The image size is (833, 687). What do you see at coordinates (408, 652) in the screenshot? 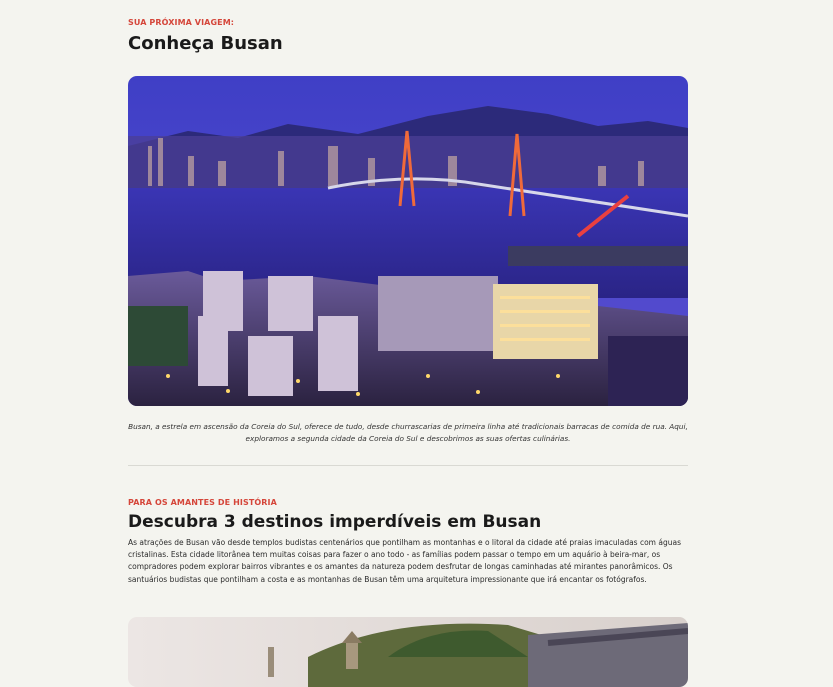
I see `temple-photo` at bounding box center [408, 652].